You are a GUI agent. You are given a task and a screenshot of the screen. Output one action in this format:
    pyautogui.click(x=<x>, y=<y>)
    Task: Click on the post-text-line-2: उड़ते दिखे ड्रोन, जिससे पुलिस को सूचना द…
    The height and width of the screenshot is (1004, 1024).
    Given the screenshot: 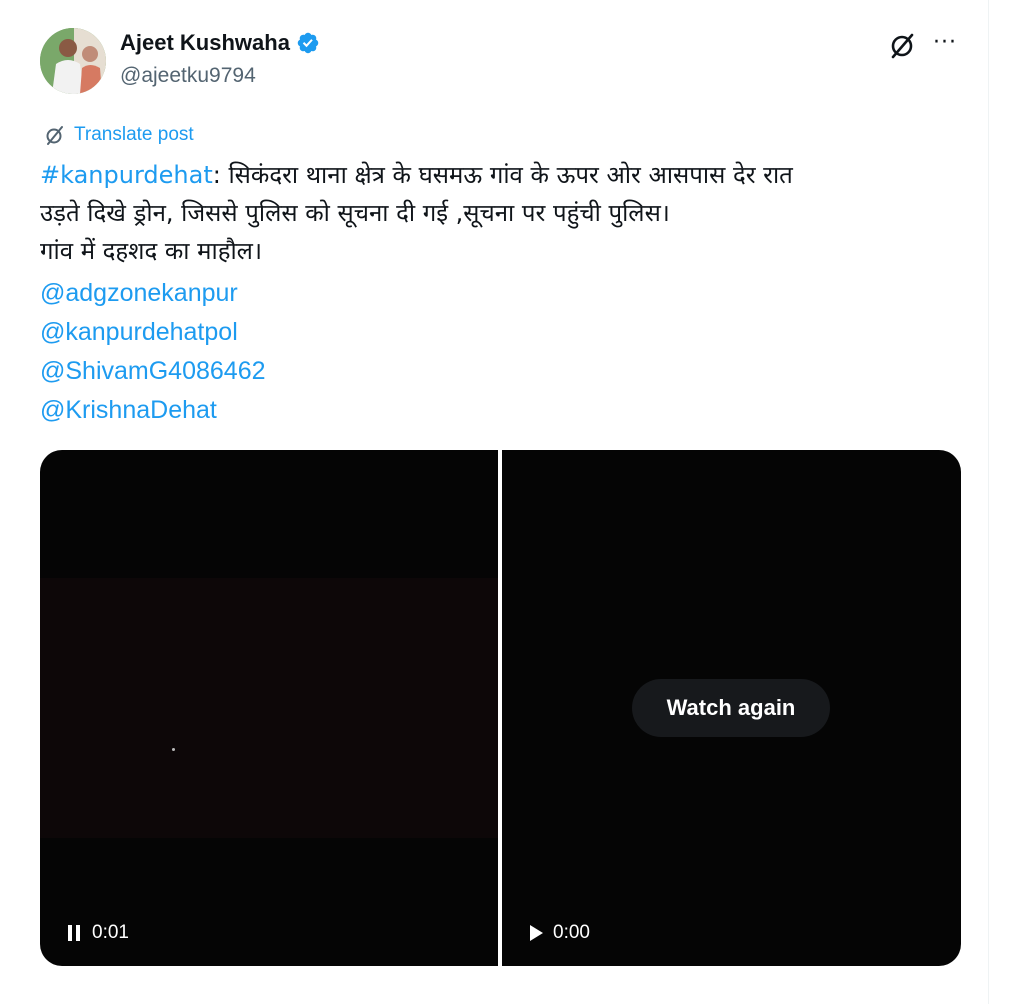 What is the action you would take?
    pyautogui.click(x=355, y=213)
    